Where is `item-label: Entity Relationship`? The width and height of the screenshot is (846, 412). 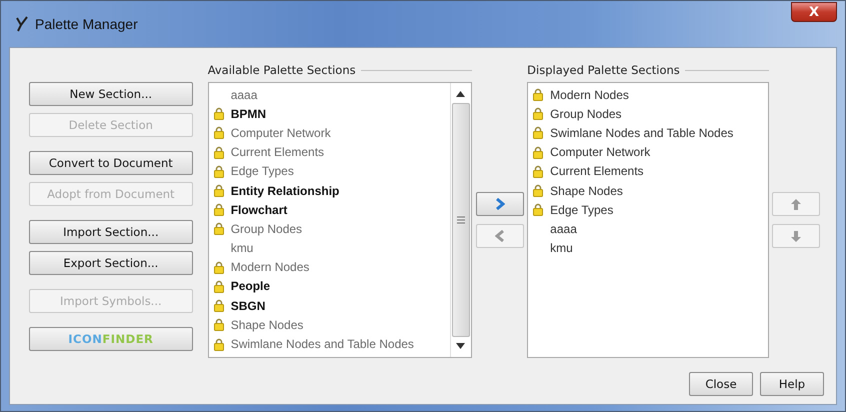
item-label: Entity Relationship is located at coordinates (285, 191).